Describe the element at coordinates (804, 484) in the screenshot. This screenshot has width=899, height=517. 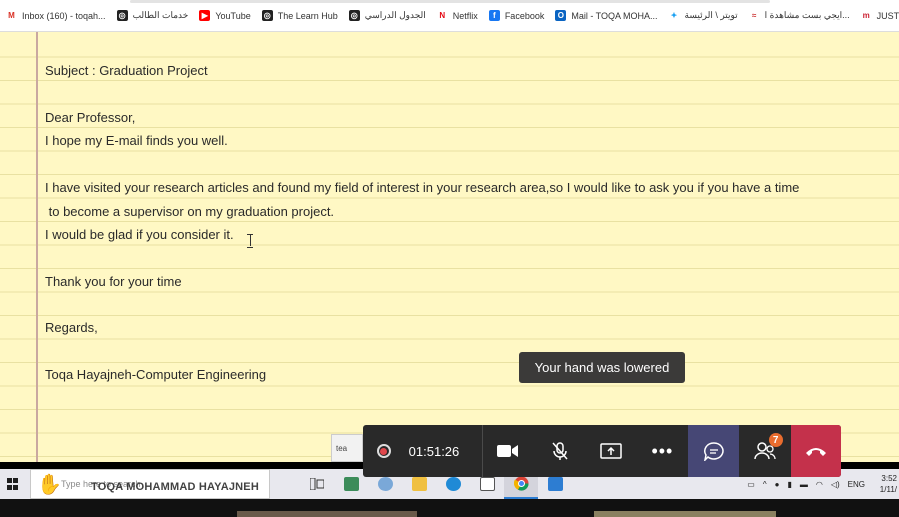
I see `battery-icon: ▬` at that location.